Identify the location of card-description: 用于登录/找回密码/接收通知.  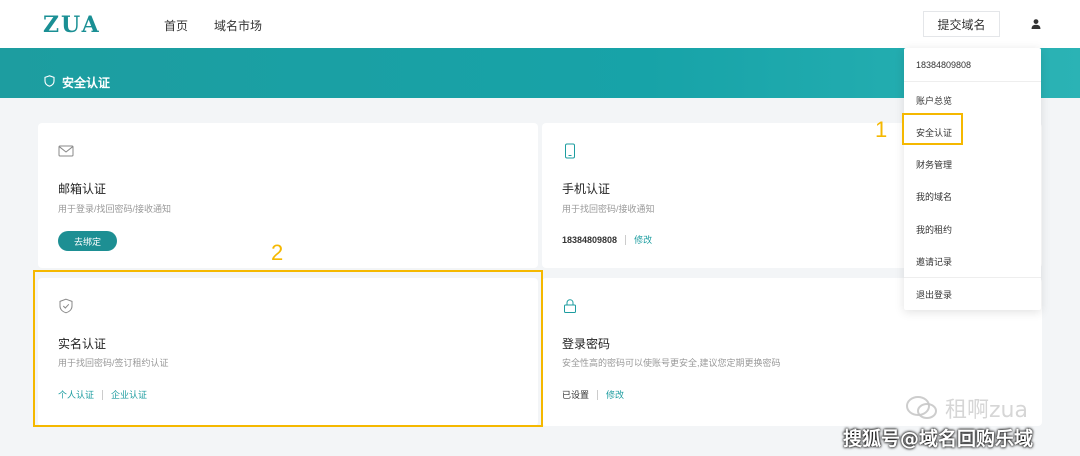
(115, 209).